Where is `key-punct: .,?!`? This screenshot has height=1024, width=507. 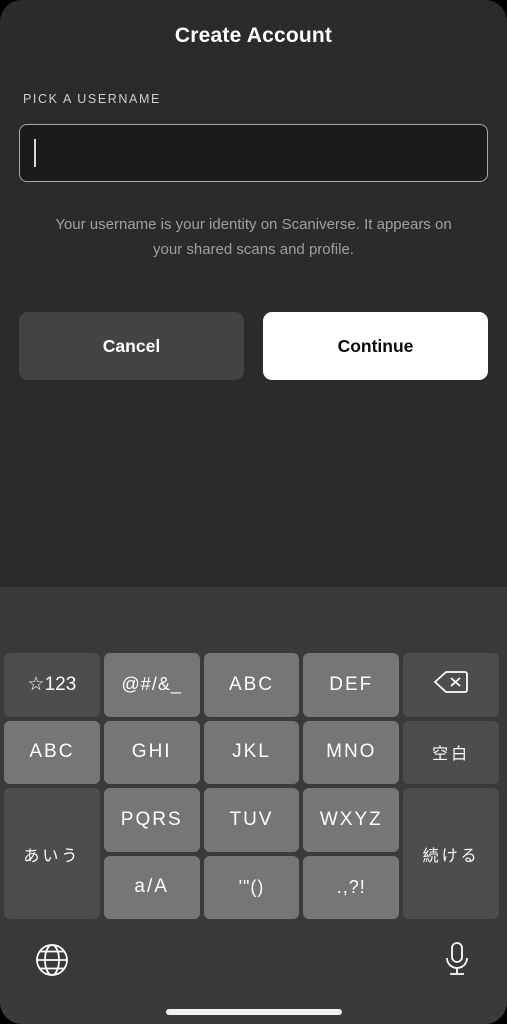
key-punct: .,?! is located at coordinates (351, 887).